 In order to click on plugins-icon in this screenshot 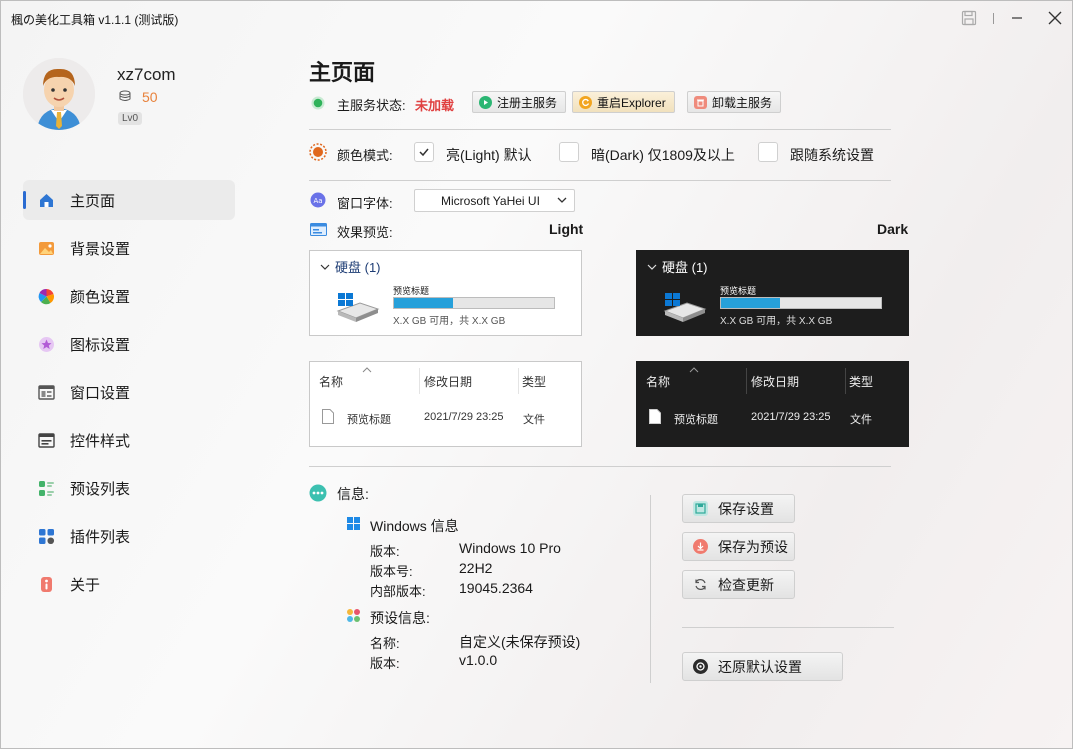, I will do `click(46, 536)`.